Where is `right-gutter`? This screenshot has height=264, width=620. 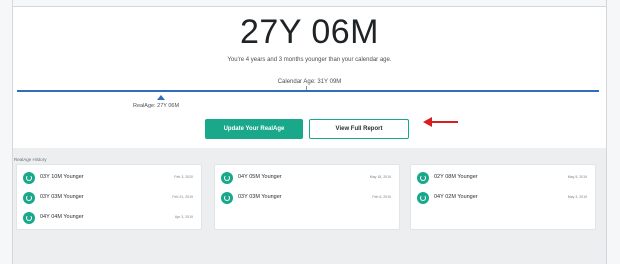 right-gutter is located at coordinates (613, 132).